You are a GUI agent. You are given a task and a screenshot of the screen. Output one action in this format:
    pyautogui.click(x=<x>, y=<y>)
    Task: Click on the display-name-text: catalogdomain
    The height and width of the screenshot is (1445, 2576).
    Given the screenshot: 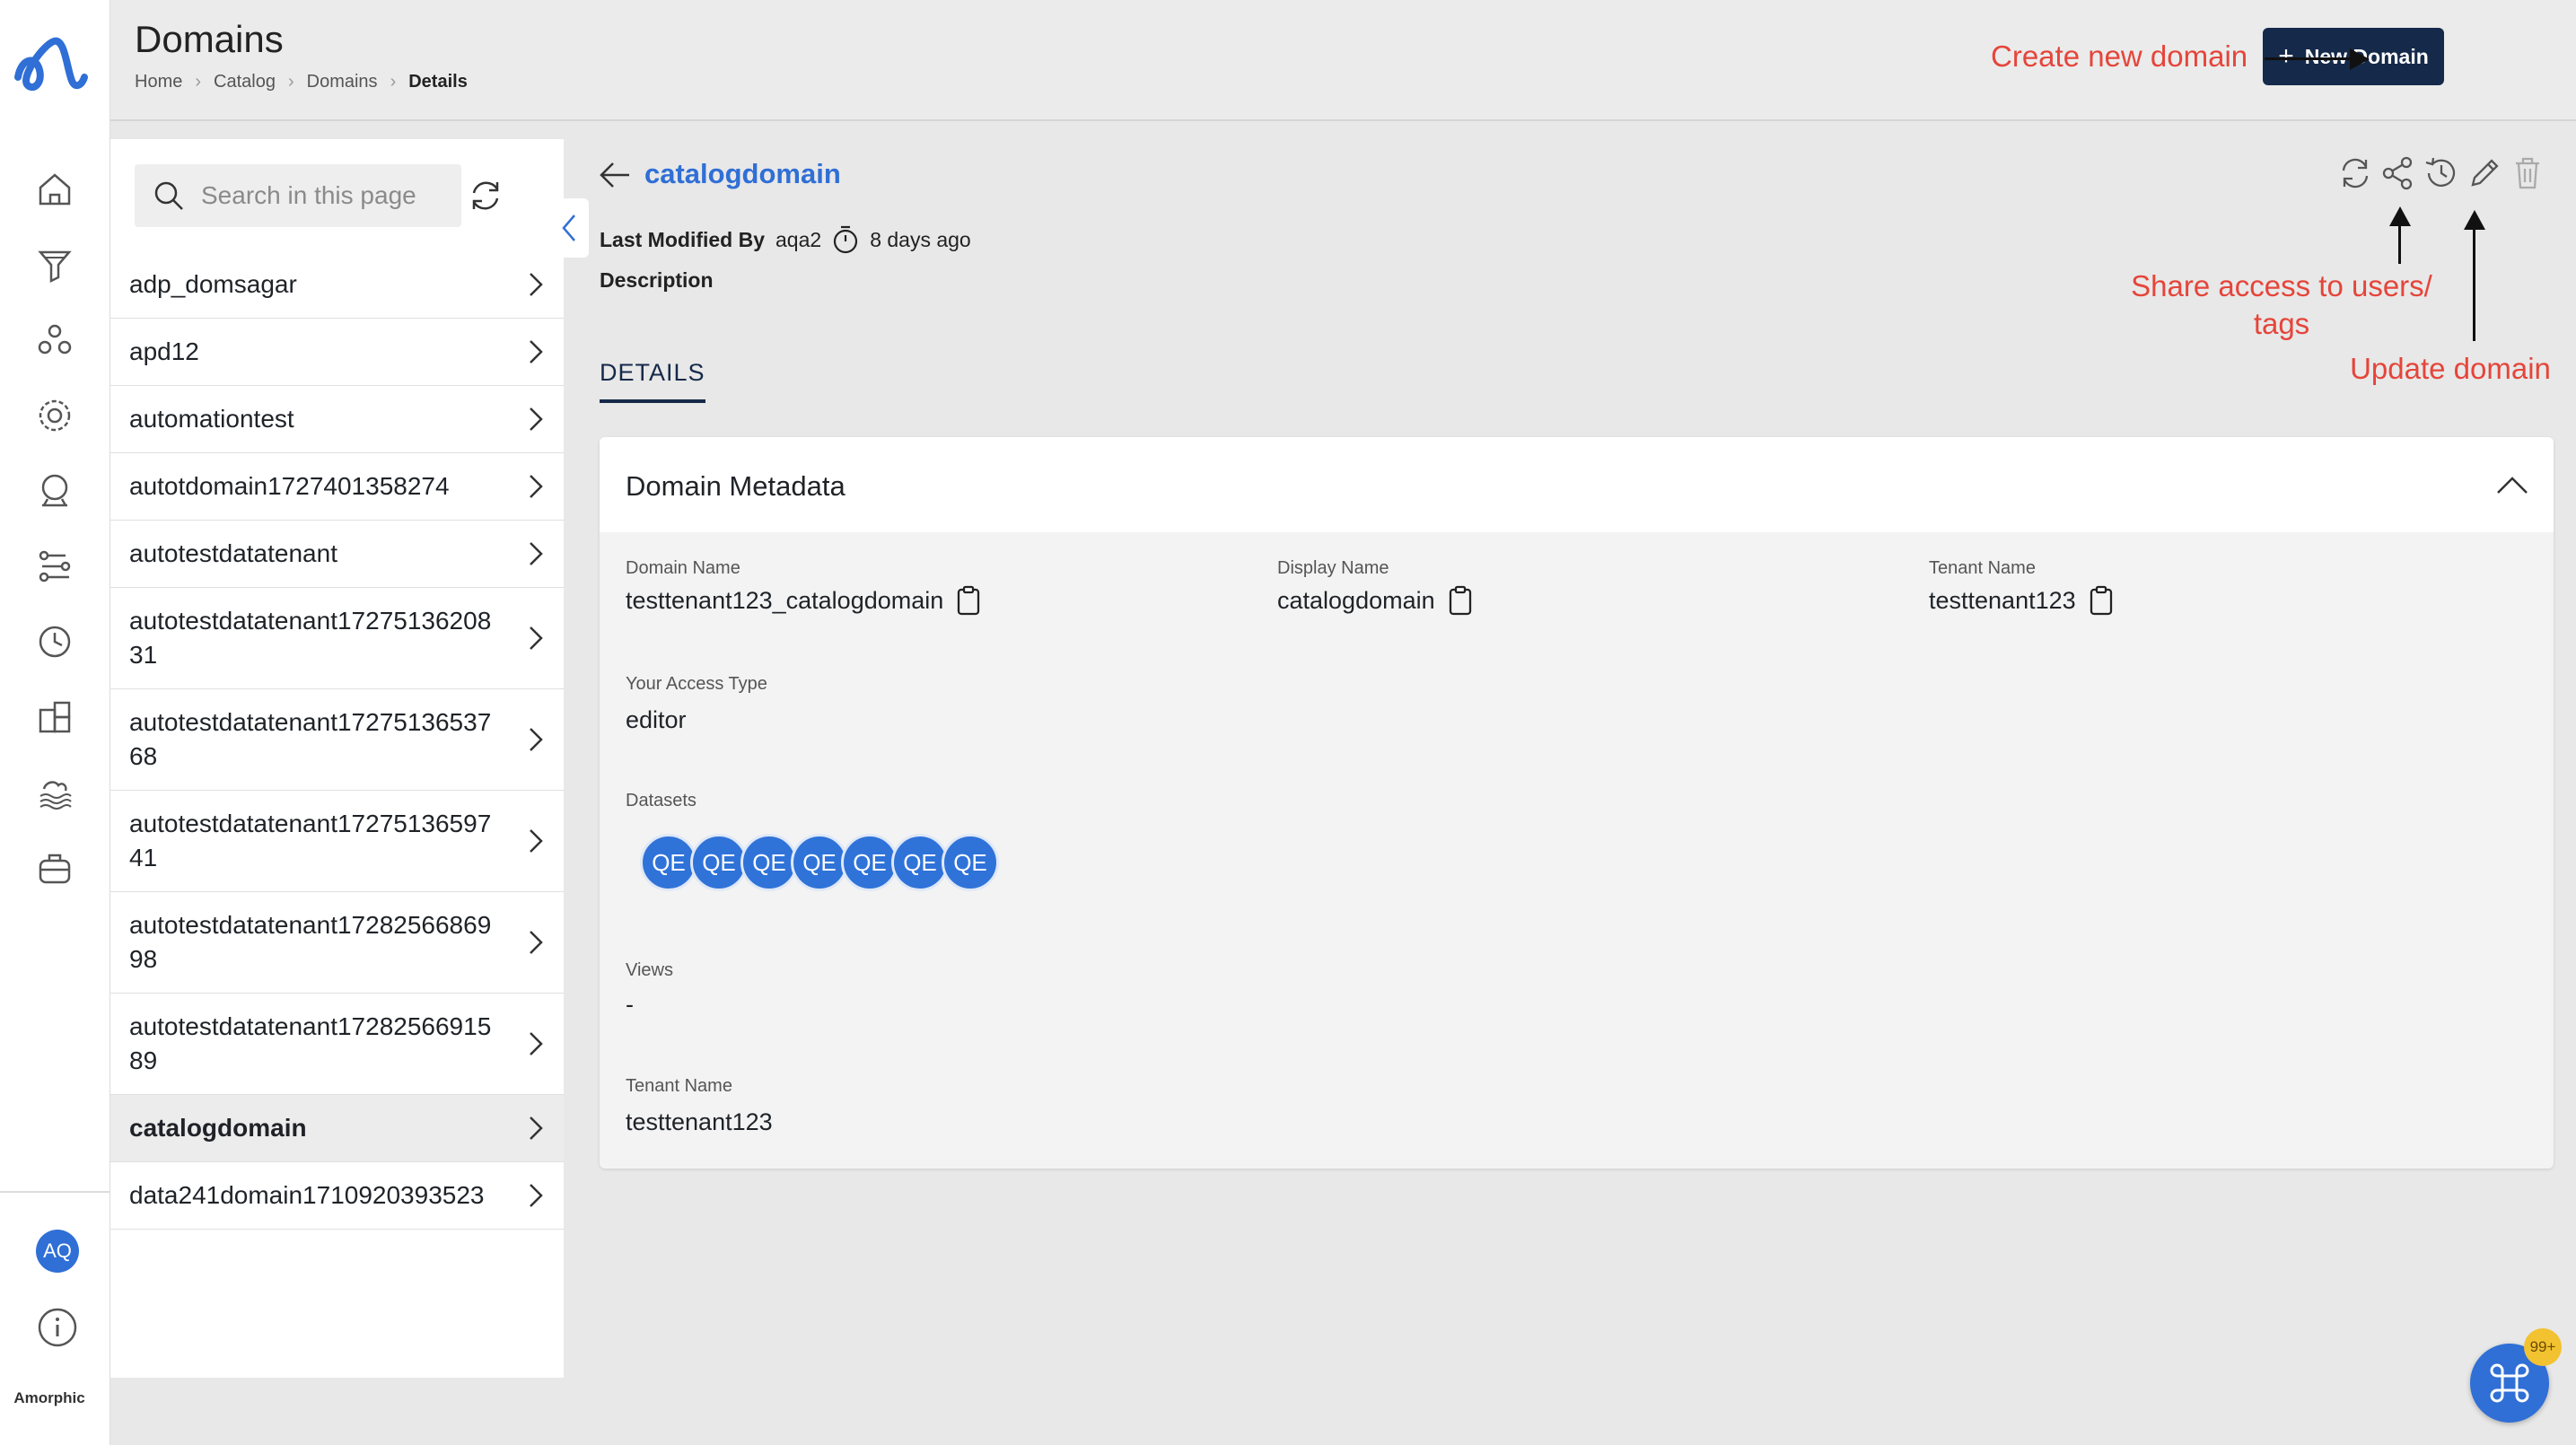 What is the action you would take?
    pyautogui.click(x=1356, y=600)
    